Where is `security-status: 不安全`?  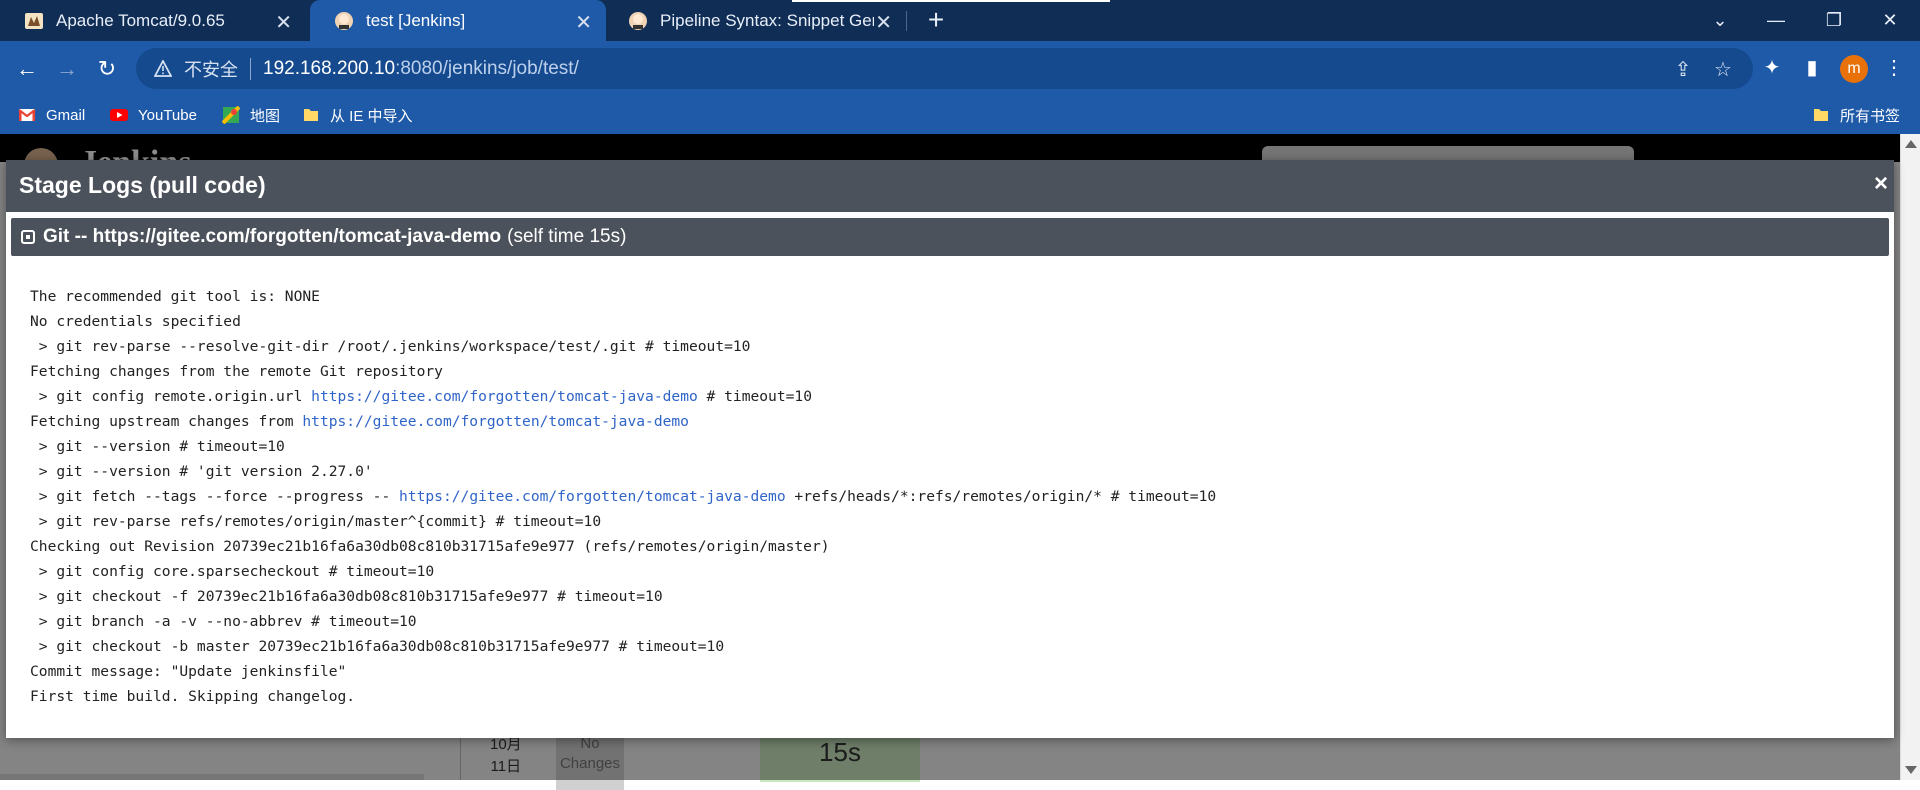
security-status: 不安全 is located at coordinates (211, 69).